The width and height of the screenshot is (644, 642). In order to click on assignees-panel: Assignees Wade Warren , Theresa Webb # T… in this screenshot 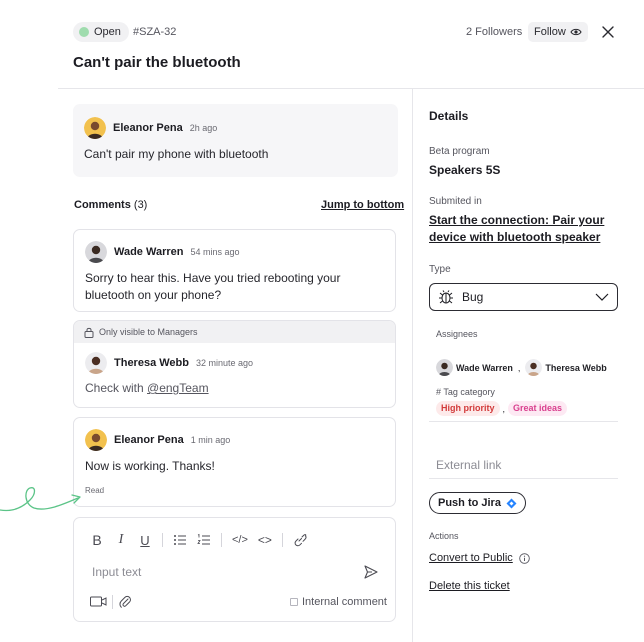, I will do `click(523, 371)`.